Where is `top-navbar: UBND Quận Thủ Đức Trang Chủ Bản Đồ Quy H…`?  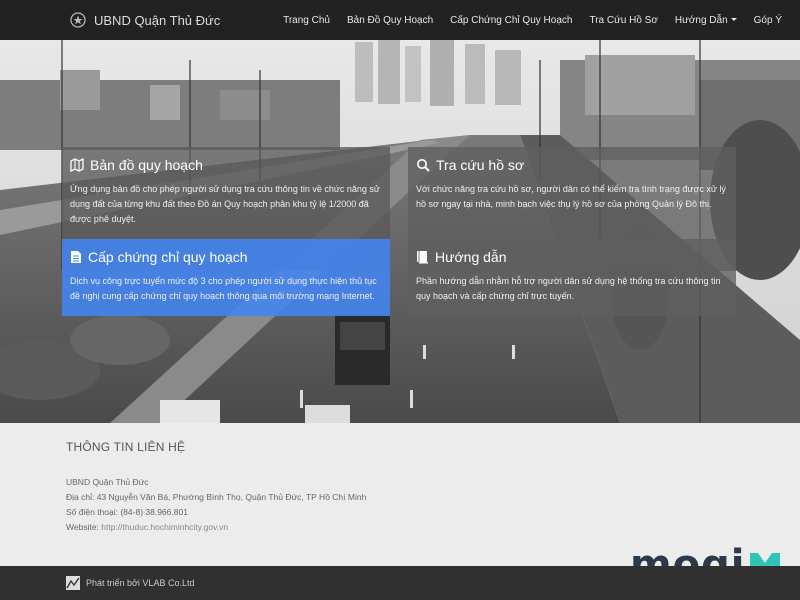 top-navbar: UBND Quận Thủ Đức Trang Chủ Bản Đồ Quy H… is located at coordinates (400, 20).